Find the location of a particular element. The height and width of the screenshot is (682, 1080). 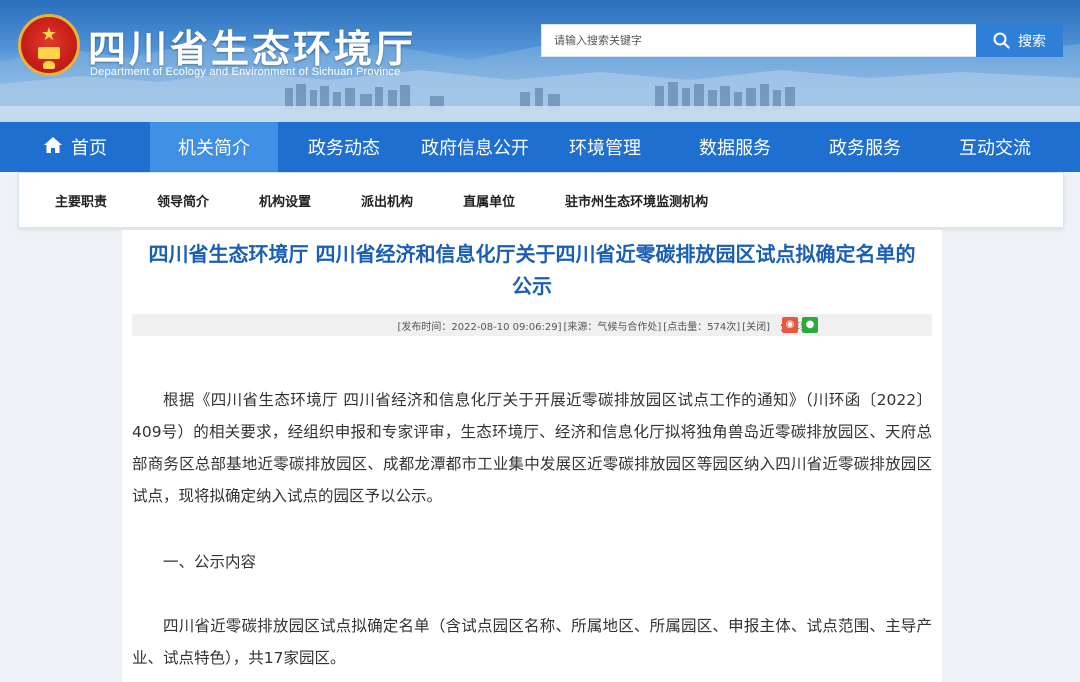

nav-item-label: 政府信息公开 is located at coordinates (475, 148).